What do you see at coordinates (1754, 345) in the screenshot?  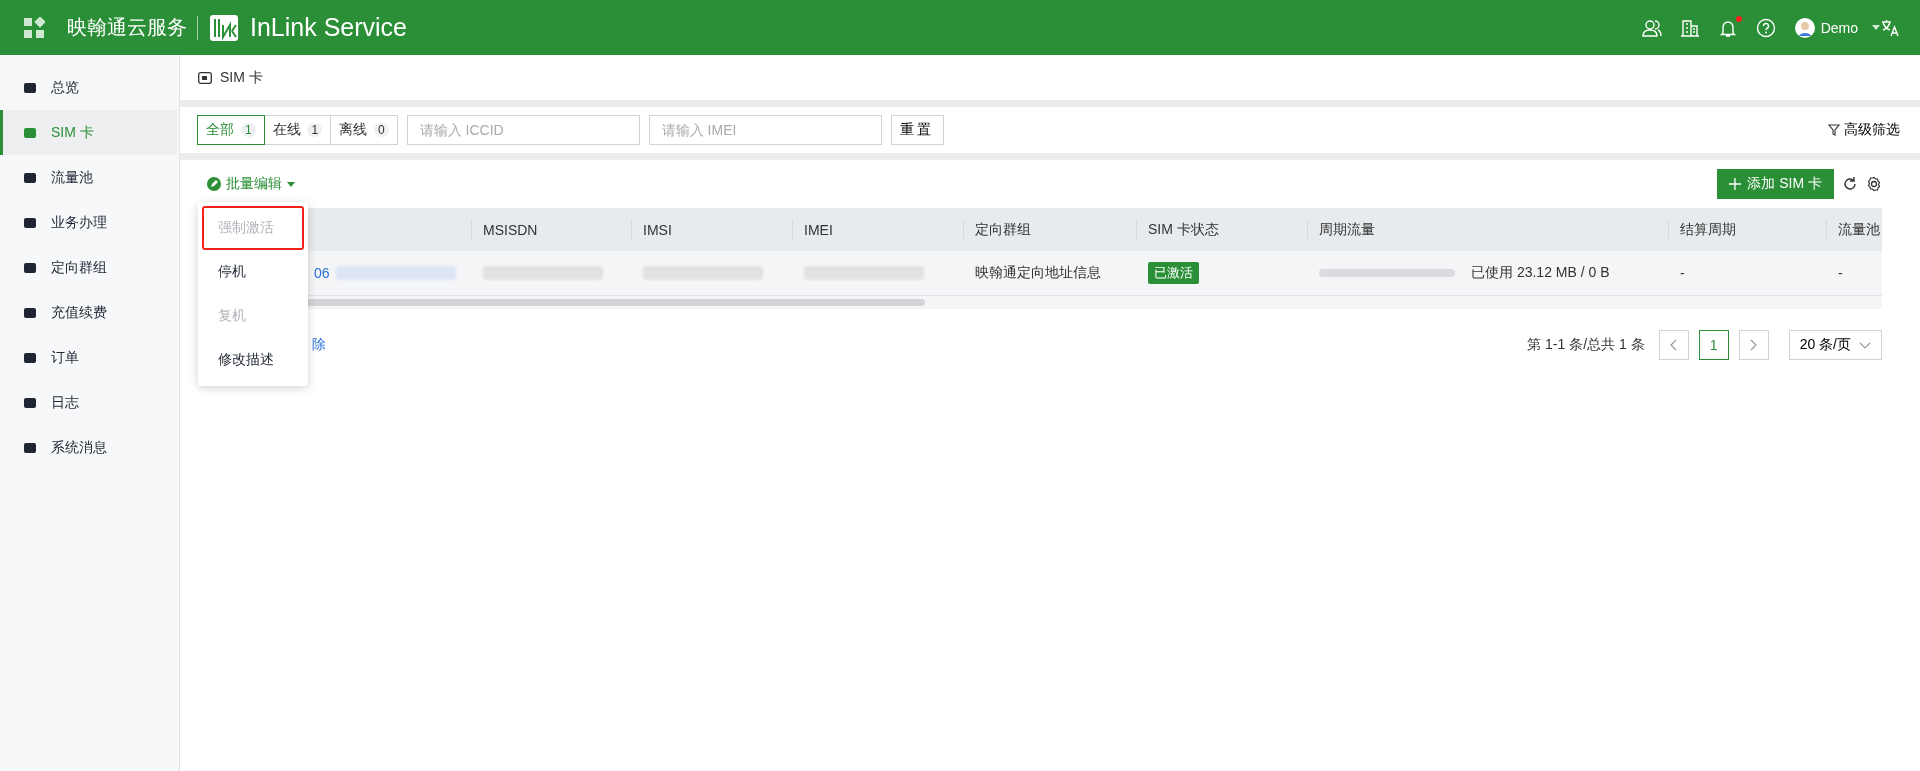 I see `chevron-right-icon` at bounding box center [1754, 345].